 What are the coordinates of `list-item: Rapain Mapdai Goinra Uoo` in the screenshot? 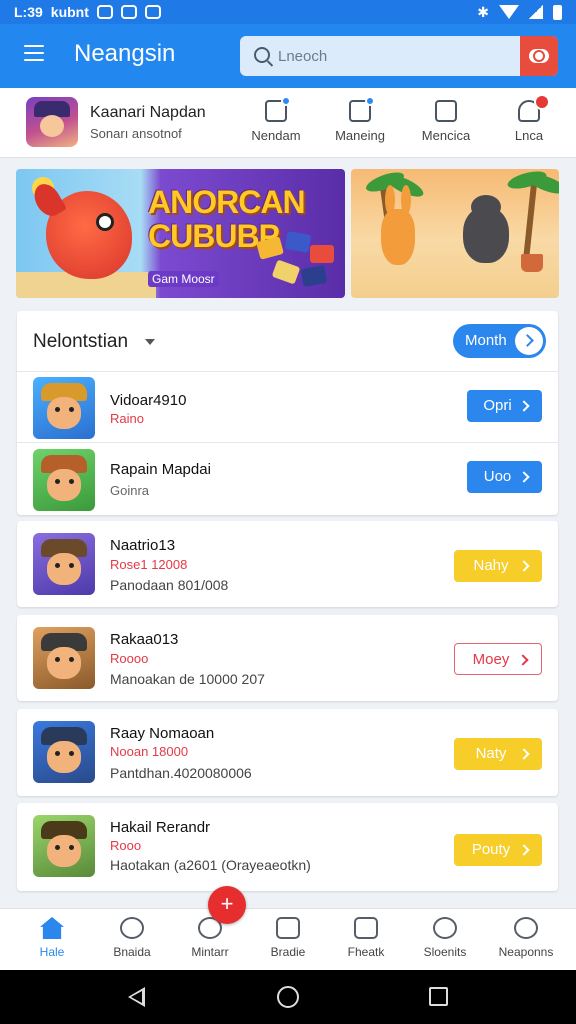 It's located at (287, 479).